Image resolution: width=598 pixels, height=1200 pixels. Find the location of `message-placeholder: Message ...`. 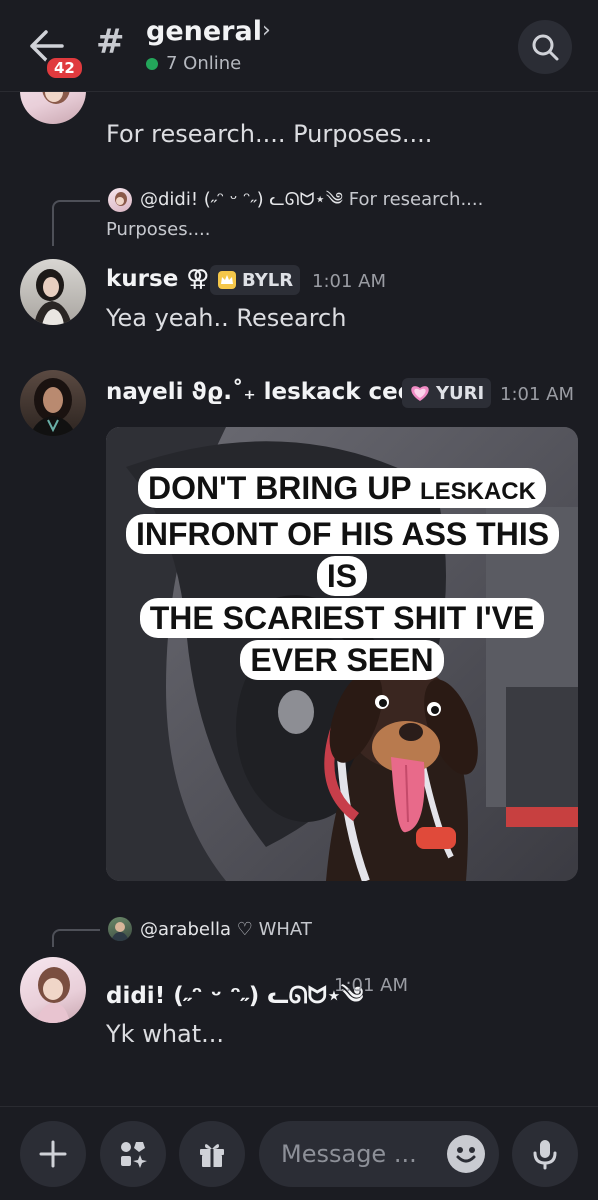

message-placeholder: Message ... is located at coordinates (349, 1154).